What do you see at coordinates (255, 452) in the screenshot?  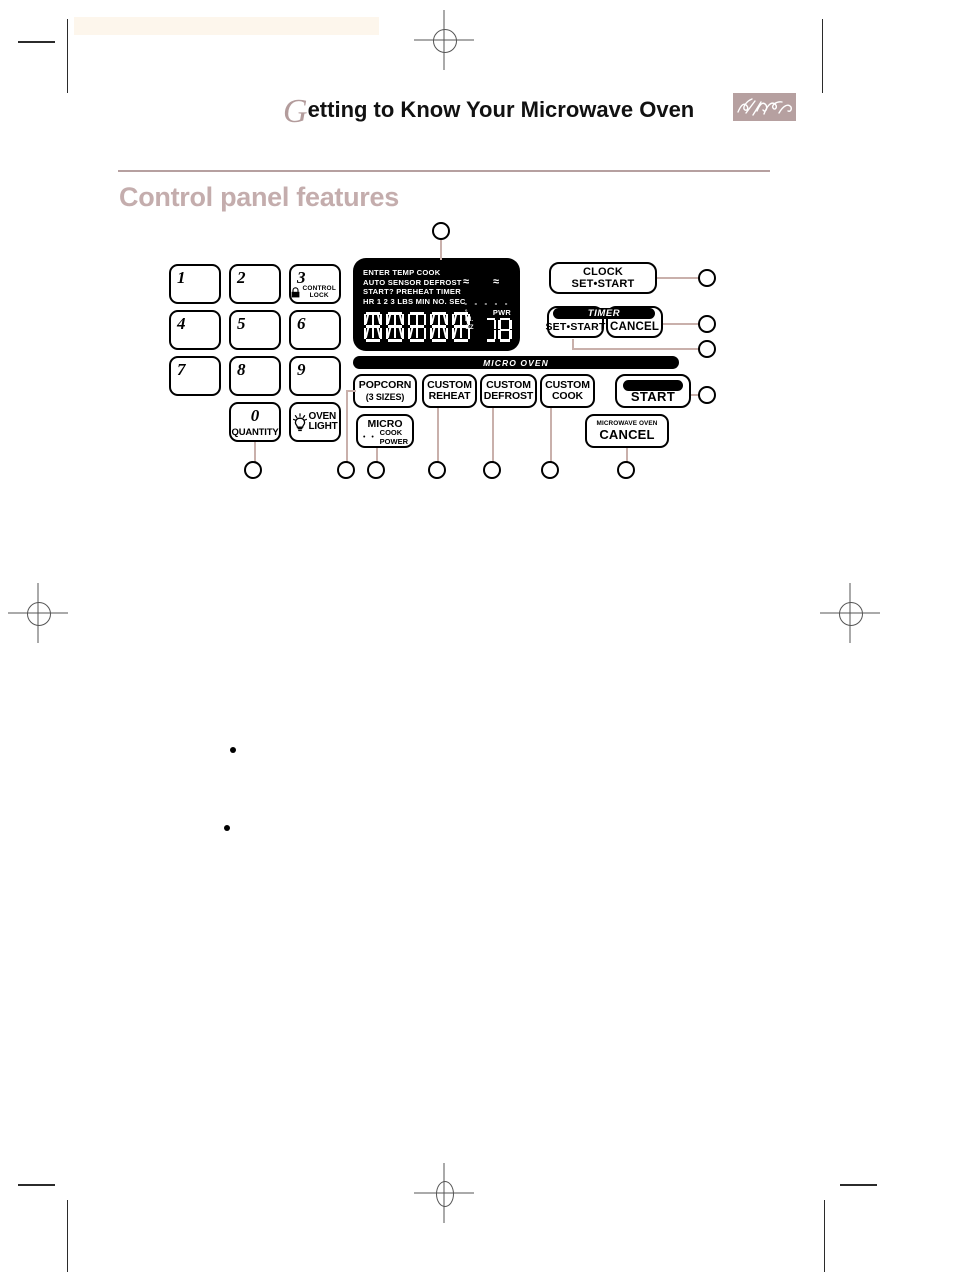 I see `callout-leader-quantity` at bounding box center [255, 452].